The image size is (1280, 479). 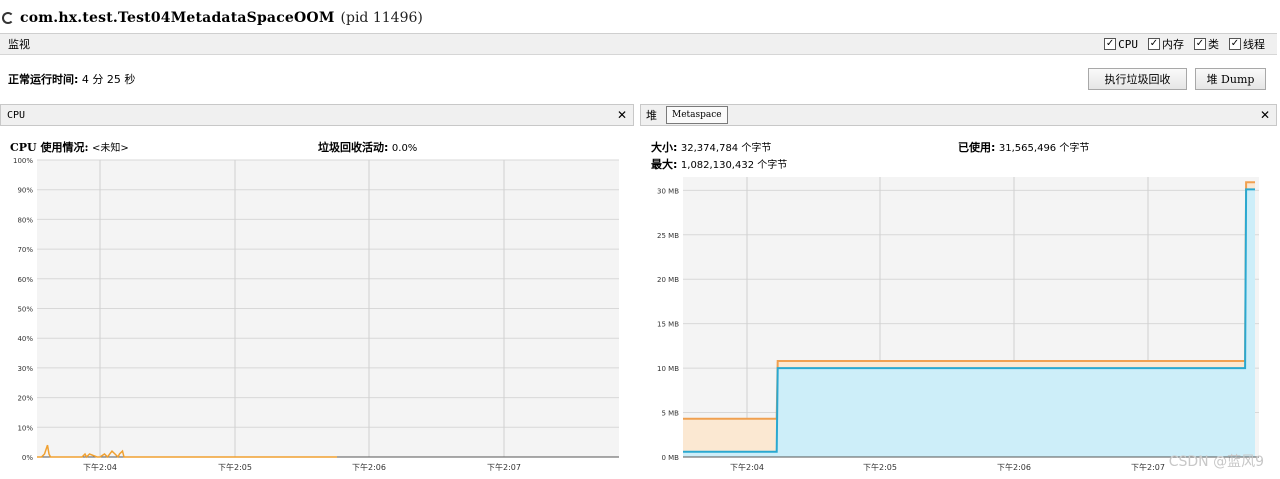 I want to click on y-tick-label: 80%, so click(x=25, y=220).